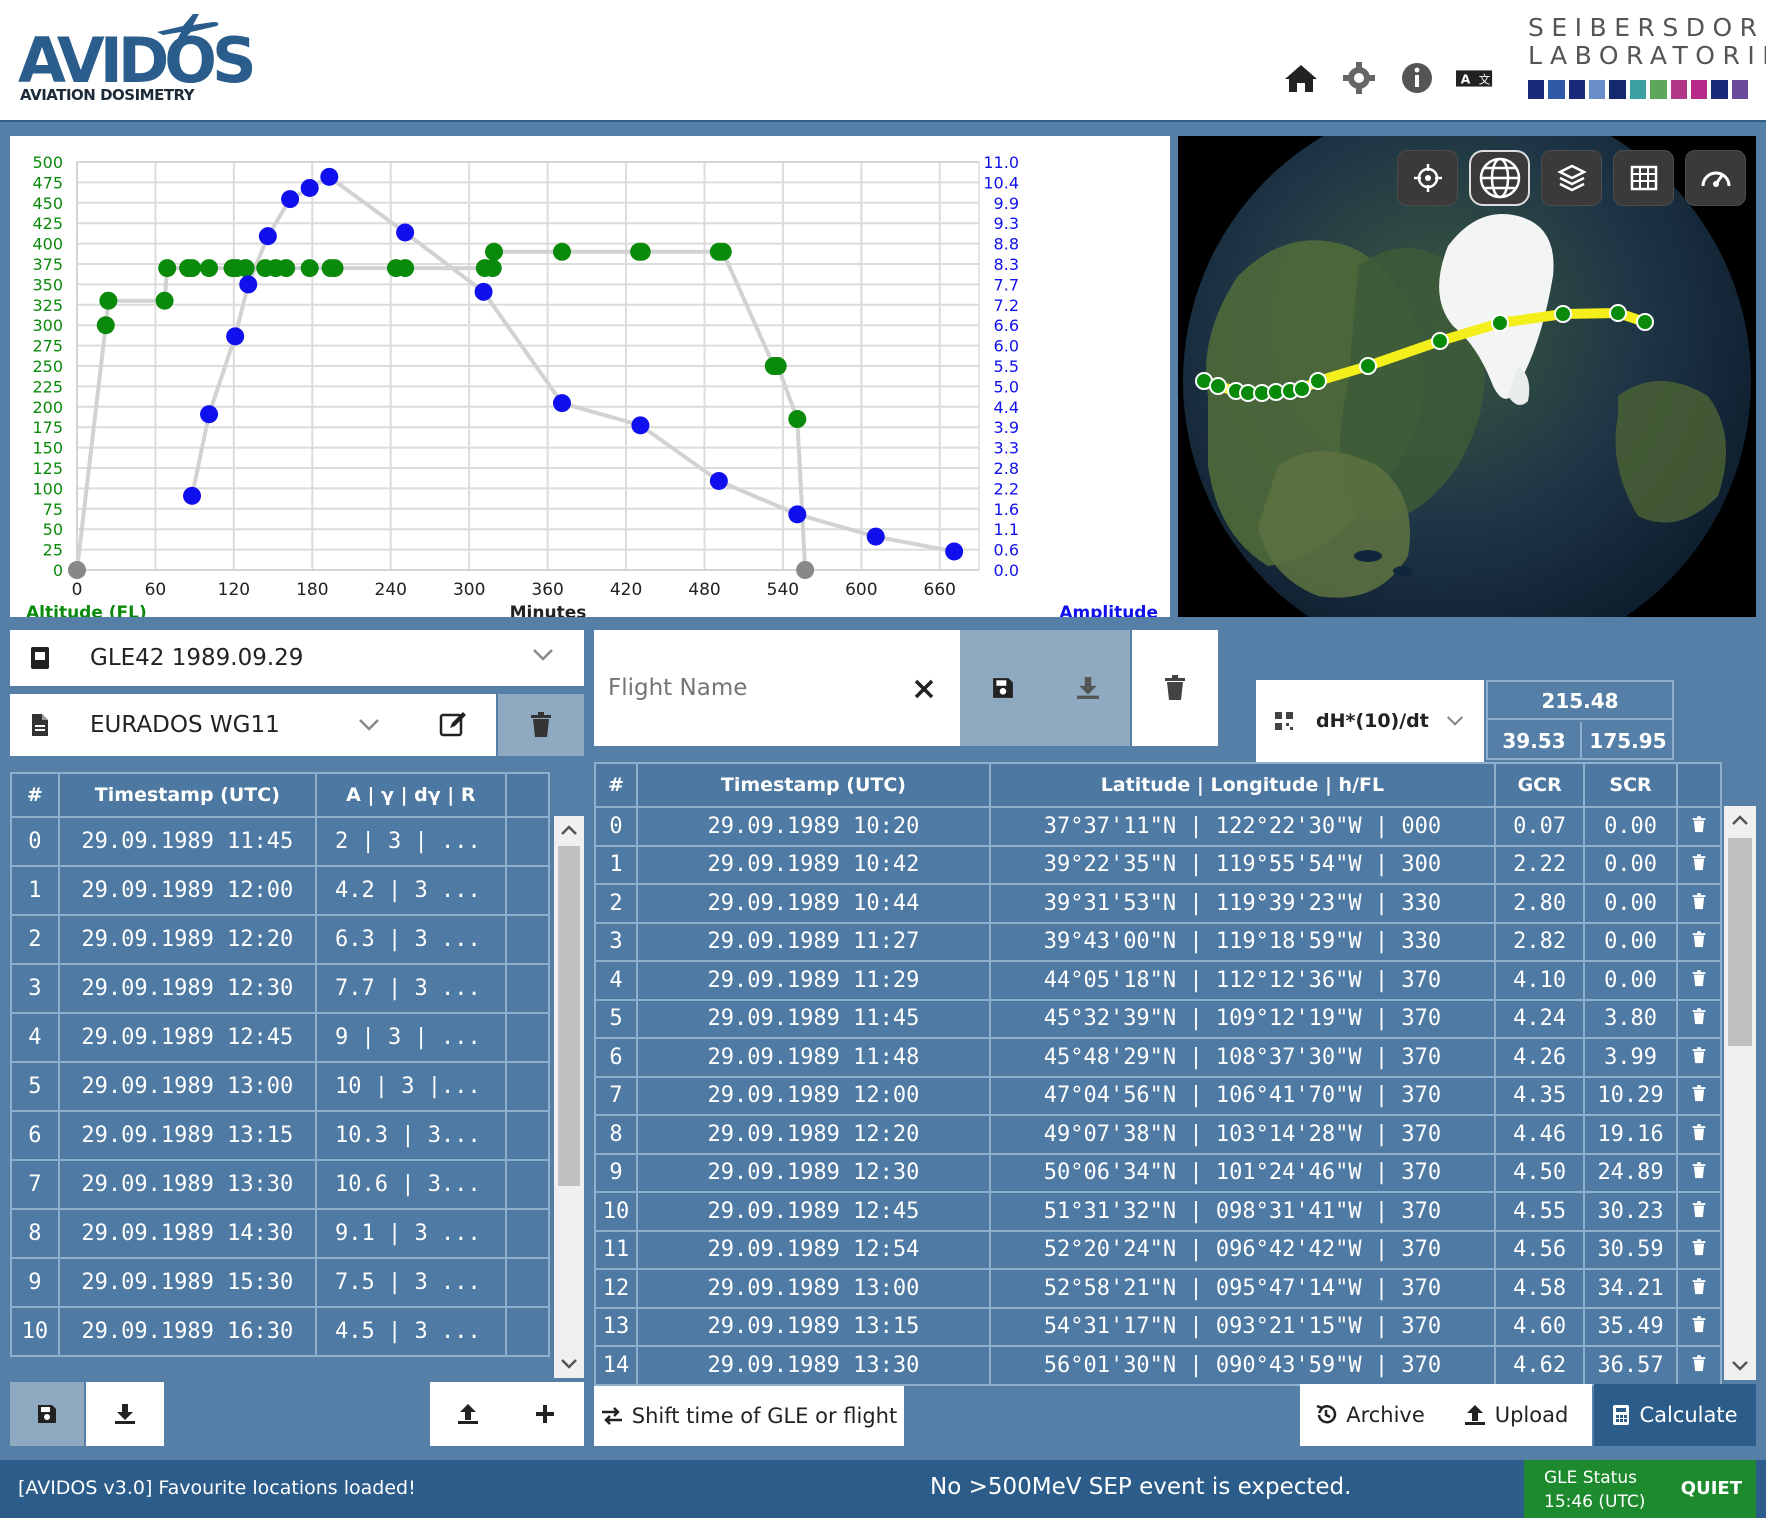  I want to click on language-icon: A文, so click(1475, 78).